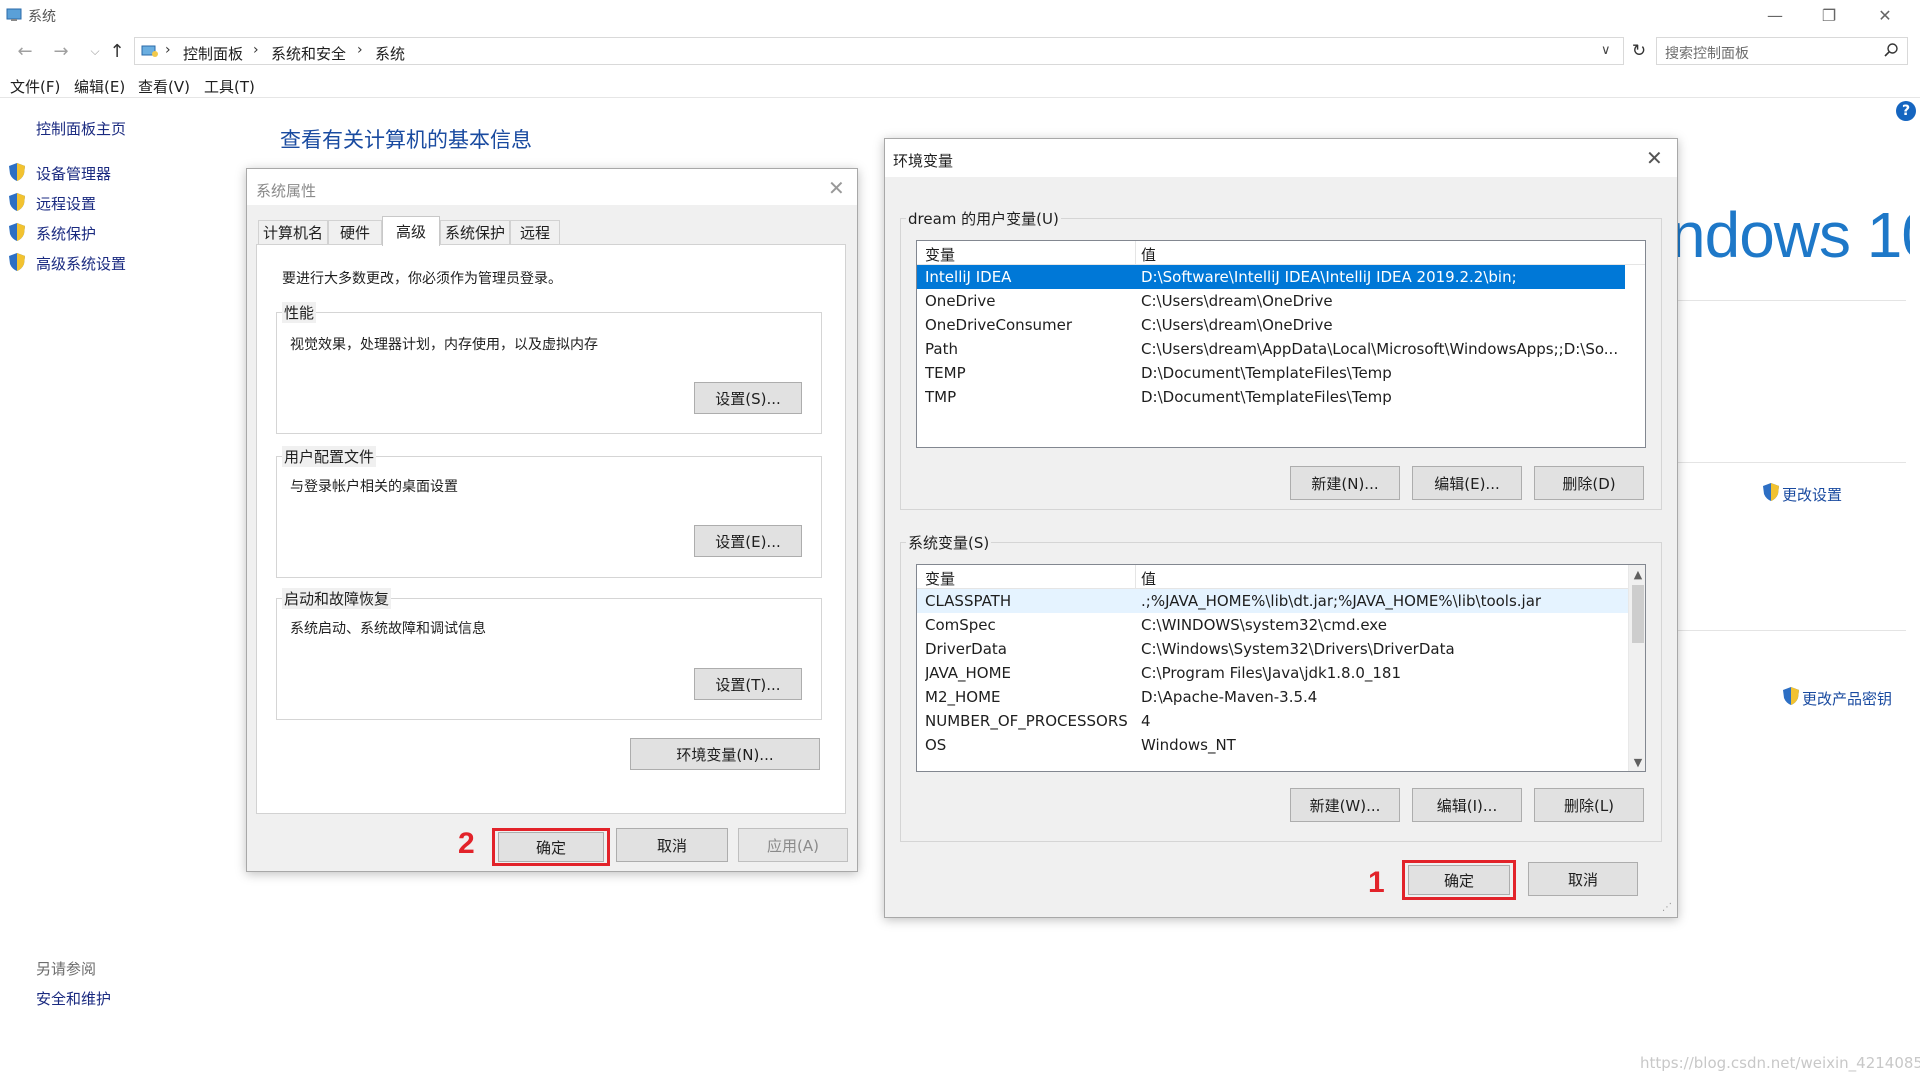  I want to click on tab-system-protection: 系统保护, so click(475, 232).